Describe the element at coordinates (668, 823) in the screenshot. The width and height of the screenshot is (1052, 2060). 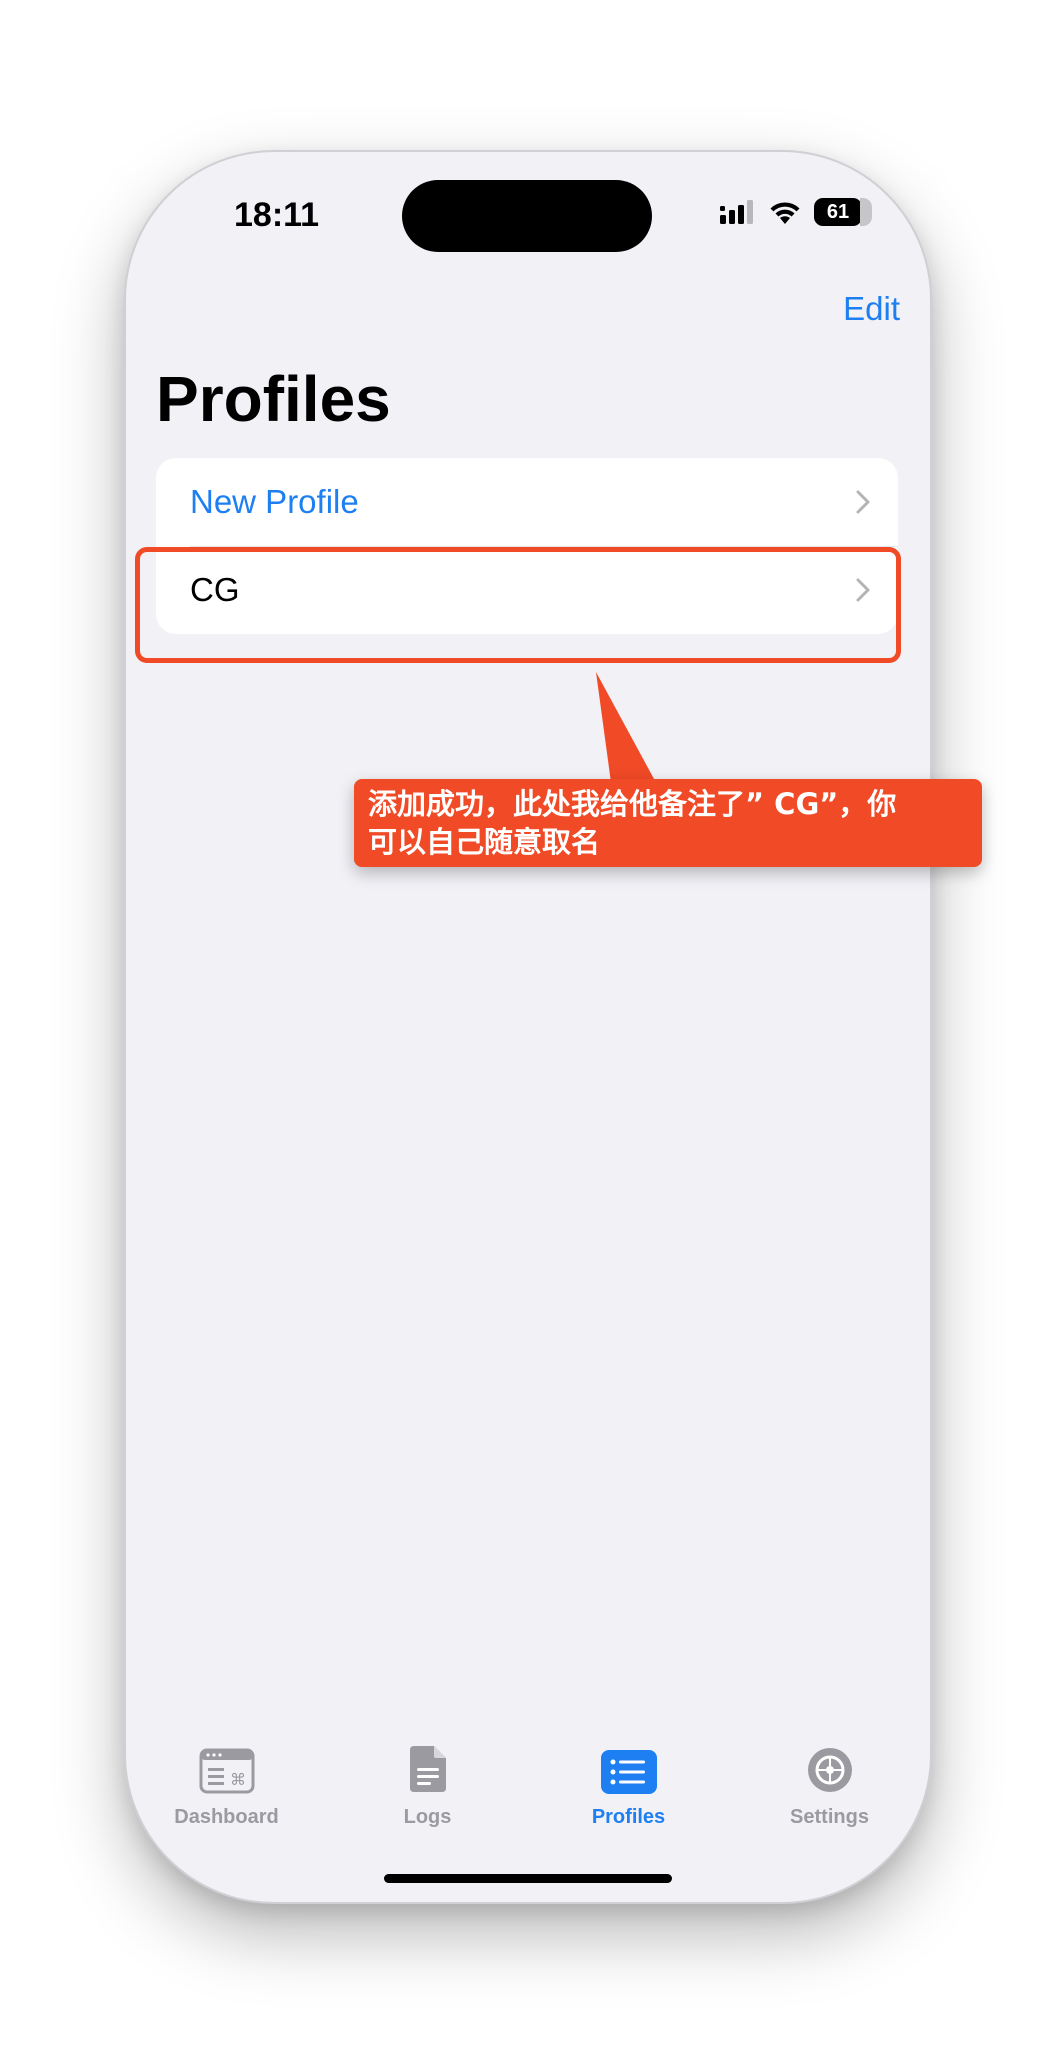
I see `annotation-callout: 添加成功，此处我给他备注了” CG”，你 可以自己随意取名` at that location.